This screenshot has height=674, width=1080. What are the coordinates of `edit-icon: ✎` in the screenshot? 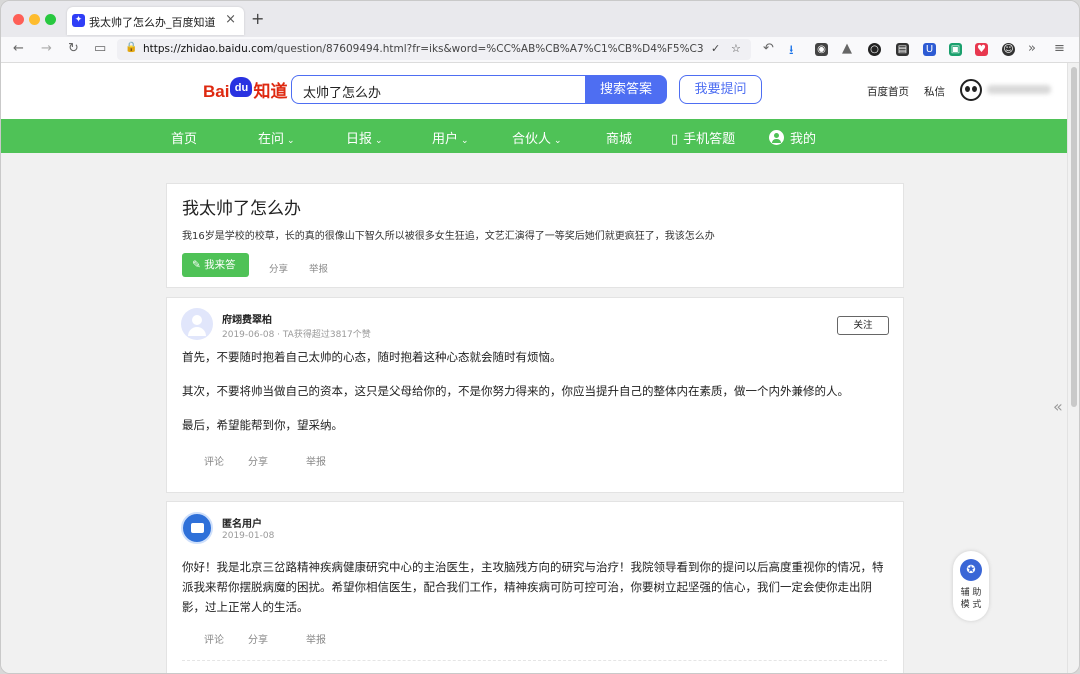 It's located at (198, 265).